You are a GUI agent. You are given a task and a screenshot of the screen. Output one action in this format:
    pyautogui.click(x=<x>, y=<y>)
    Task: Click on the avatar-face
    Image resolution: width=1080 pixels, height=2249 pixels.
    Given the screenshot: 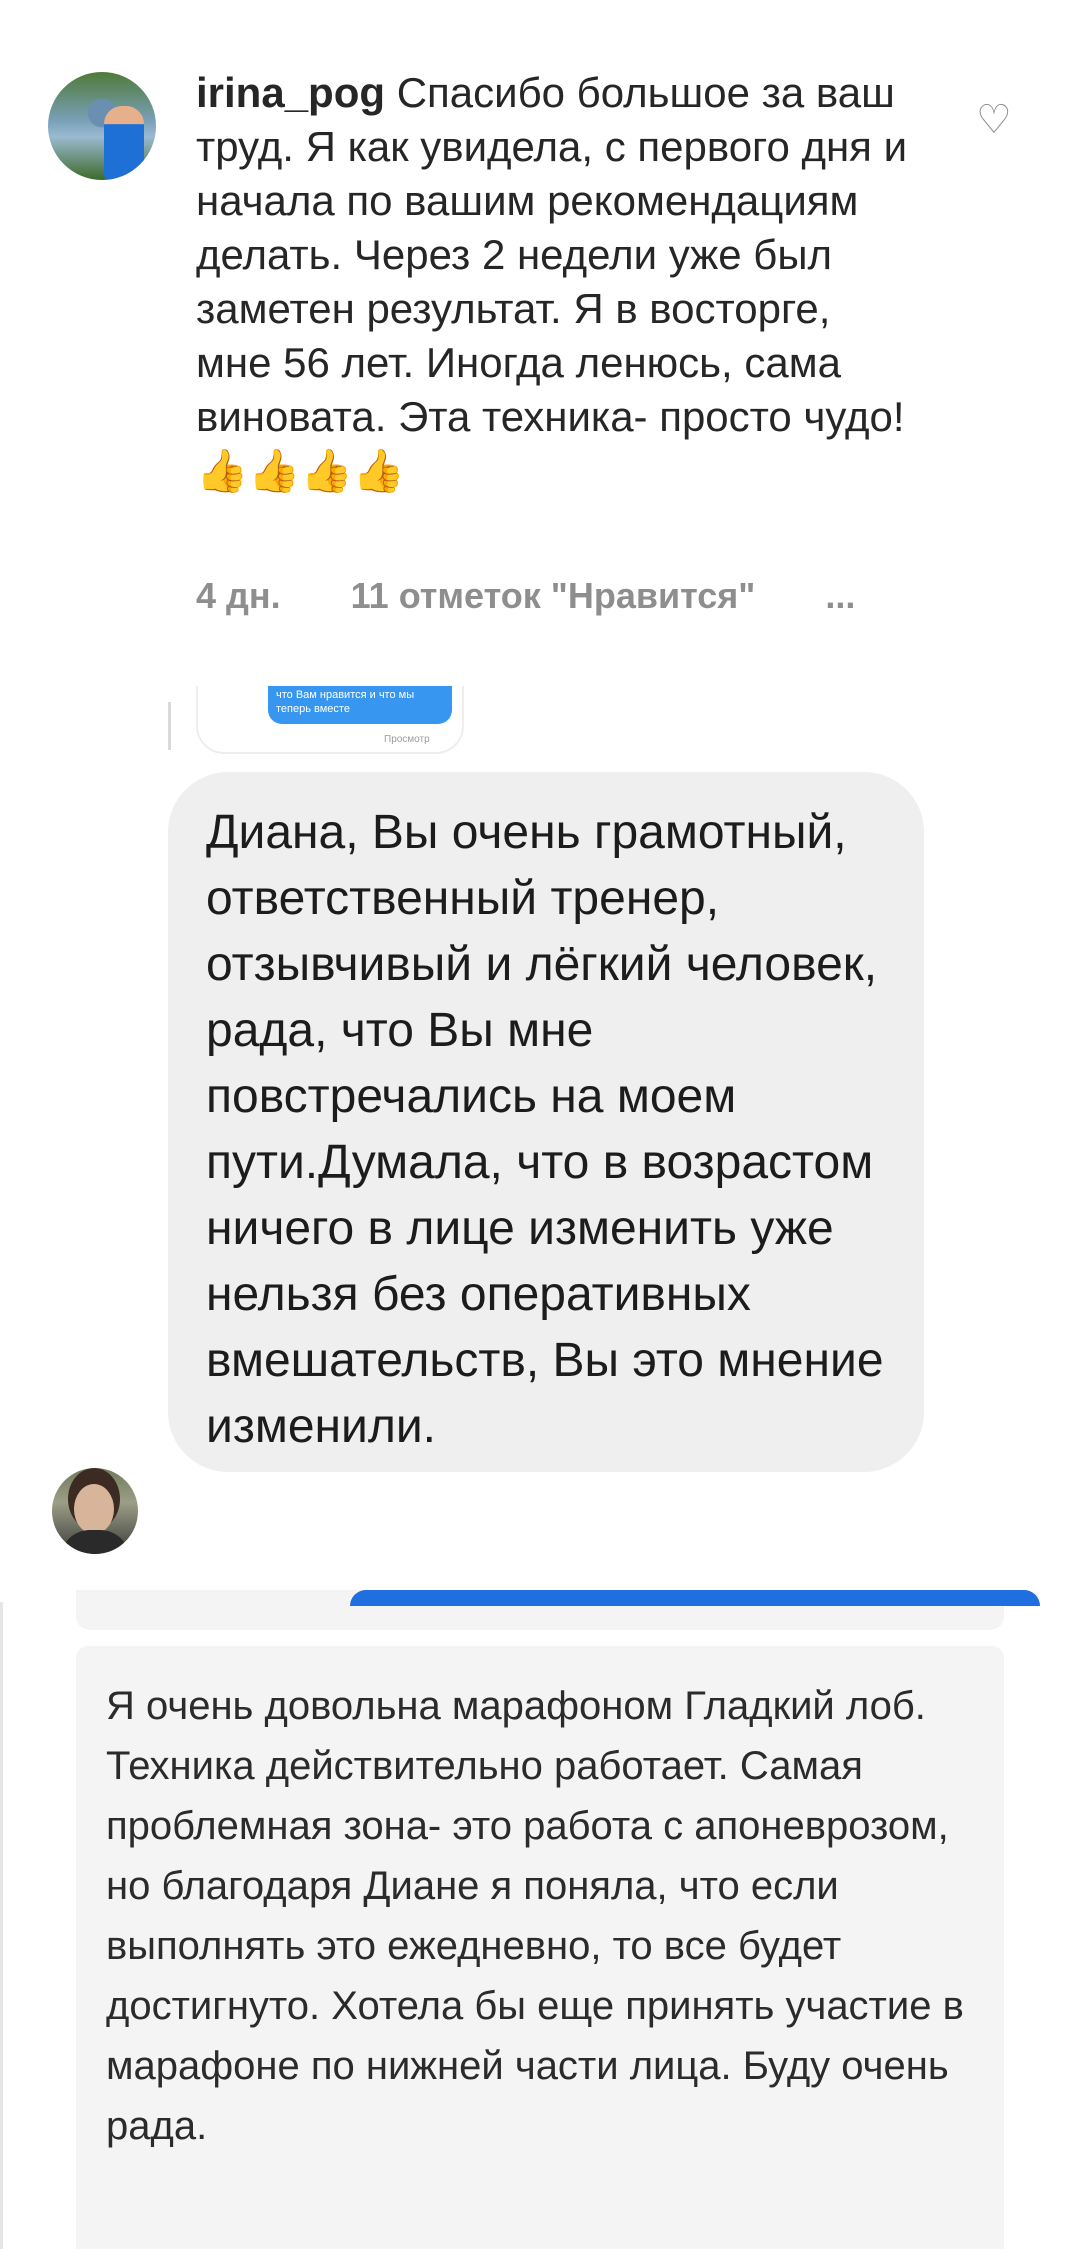 What is the action you would take?
    pyautogui.click(x=94, y=1509)
    